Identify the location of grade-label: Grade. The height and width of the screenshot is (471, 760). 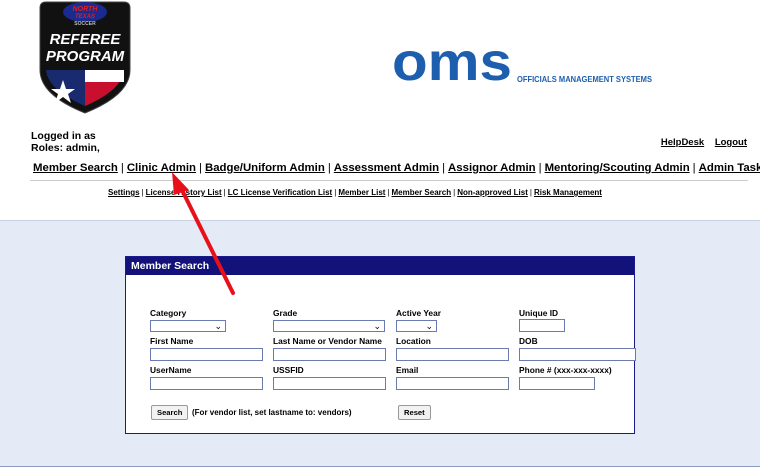
(285, 313).